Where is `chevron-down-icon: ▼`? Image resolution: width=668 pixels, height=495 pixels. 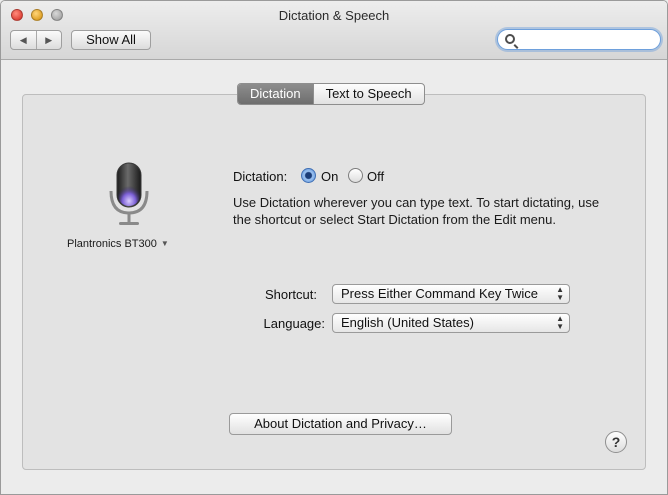
chevron-down-icon: ▼ is located at coordinates (164, 243).